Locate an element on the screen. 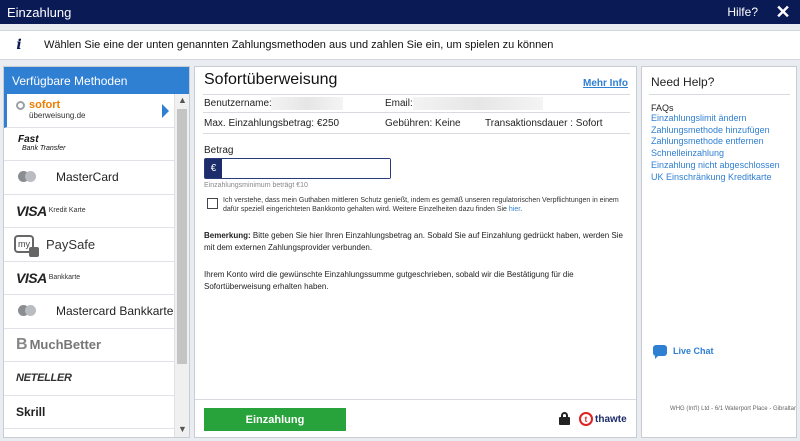 This screenshot has width=800, height=441. email-value is located at coordinates (478, 103).